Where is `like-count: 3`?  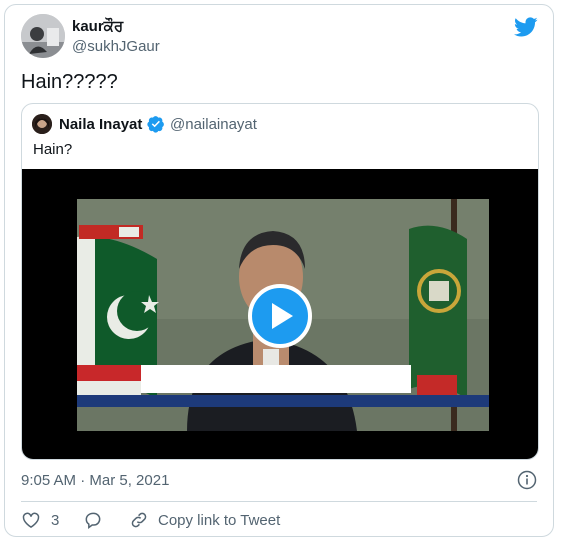
like-count: 3 is located at coordinates (55, 520).